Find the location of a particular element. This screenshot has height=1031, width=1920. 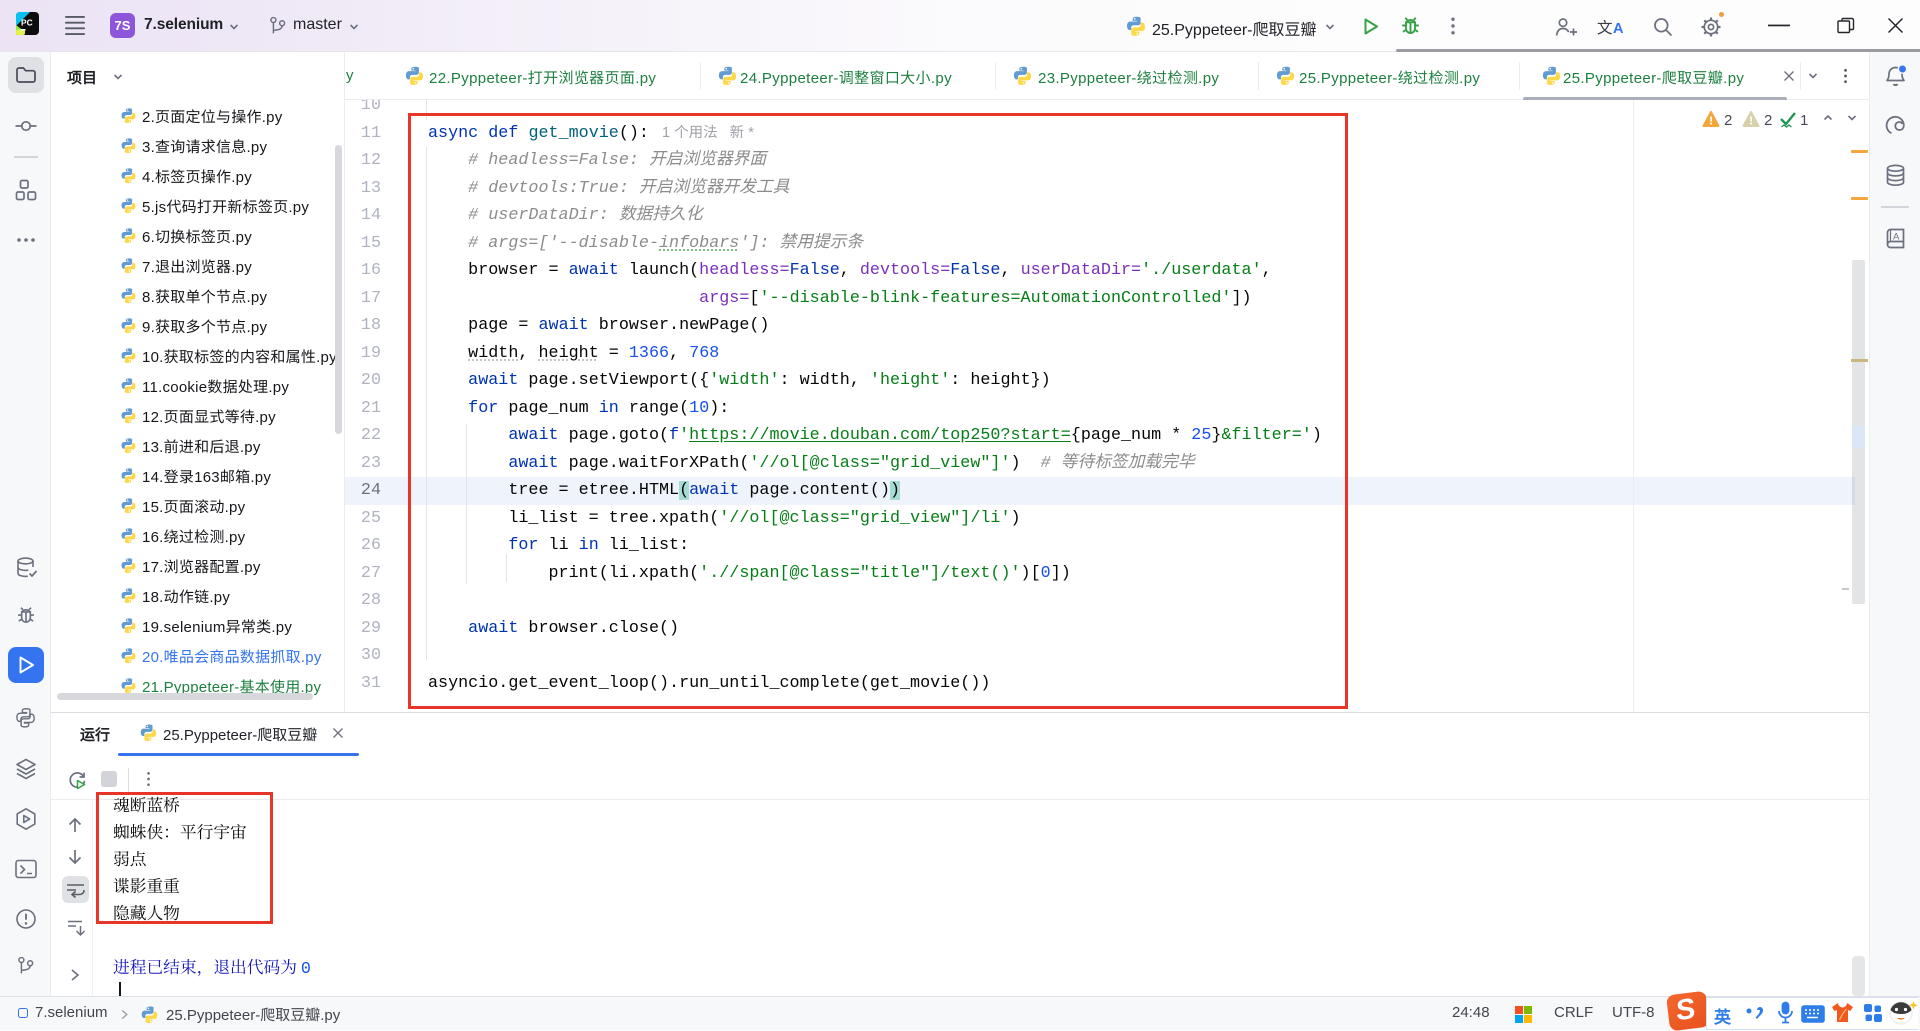

svg-text: A is located at coordinates (1896, 237).